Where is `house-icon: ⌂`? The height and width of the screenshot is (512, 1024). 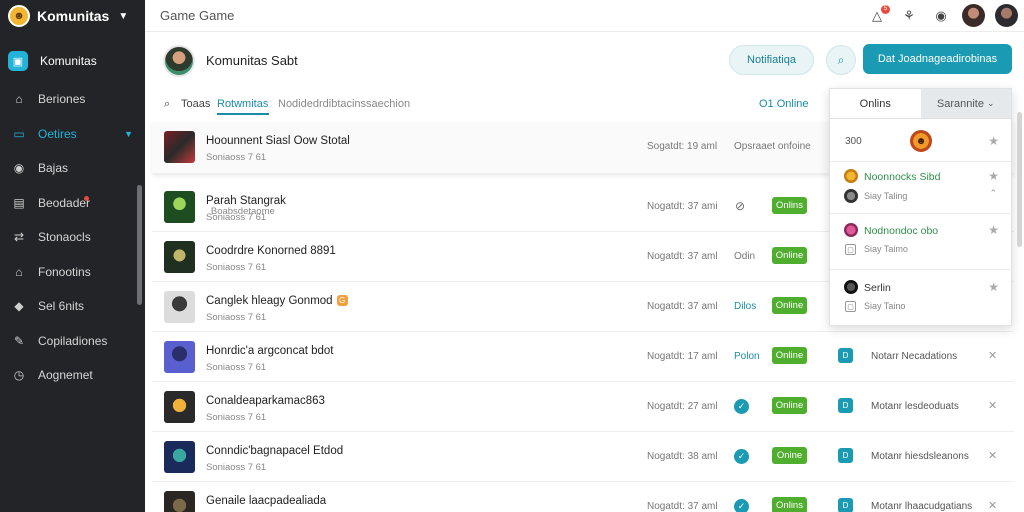
house-icon: ⌂ is located at coordinates (19, 271).